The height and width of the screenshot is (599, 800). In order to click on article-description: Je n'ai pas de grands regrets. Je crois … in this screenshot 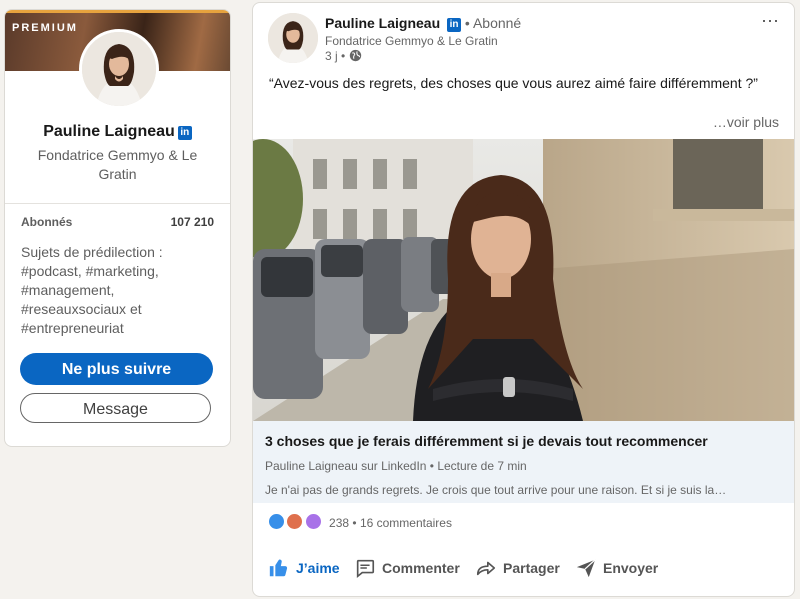, I will do `click(496, 490)`.